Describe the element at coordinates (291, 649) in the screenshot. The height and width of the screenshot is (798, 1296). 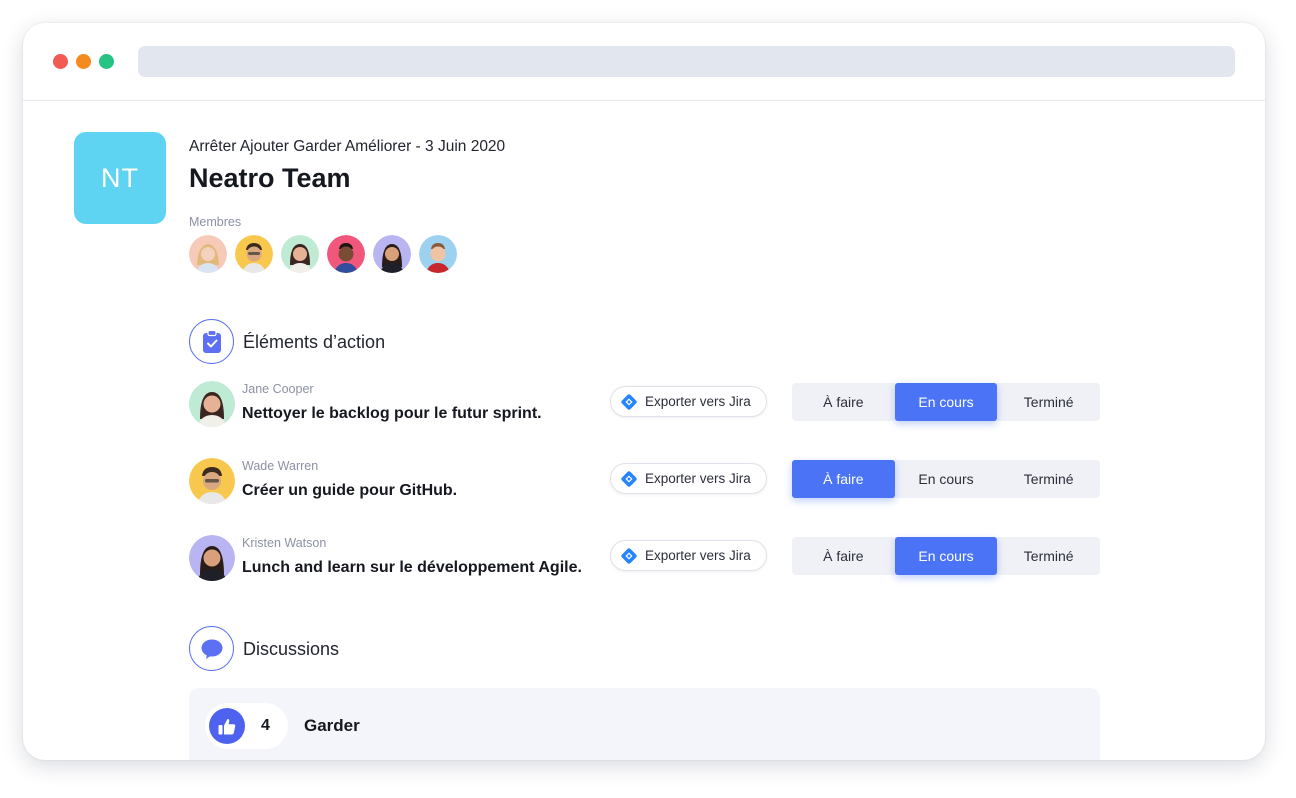
I see `discussions-title: Discussions` at that location.